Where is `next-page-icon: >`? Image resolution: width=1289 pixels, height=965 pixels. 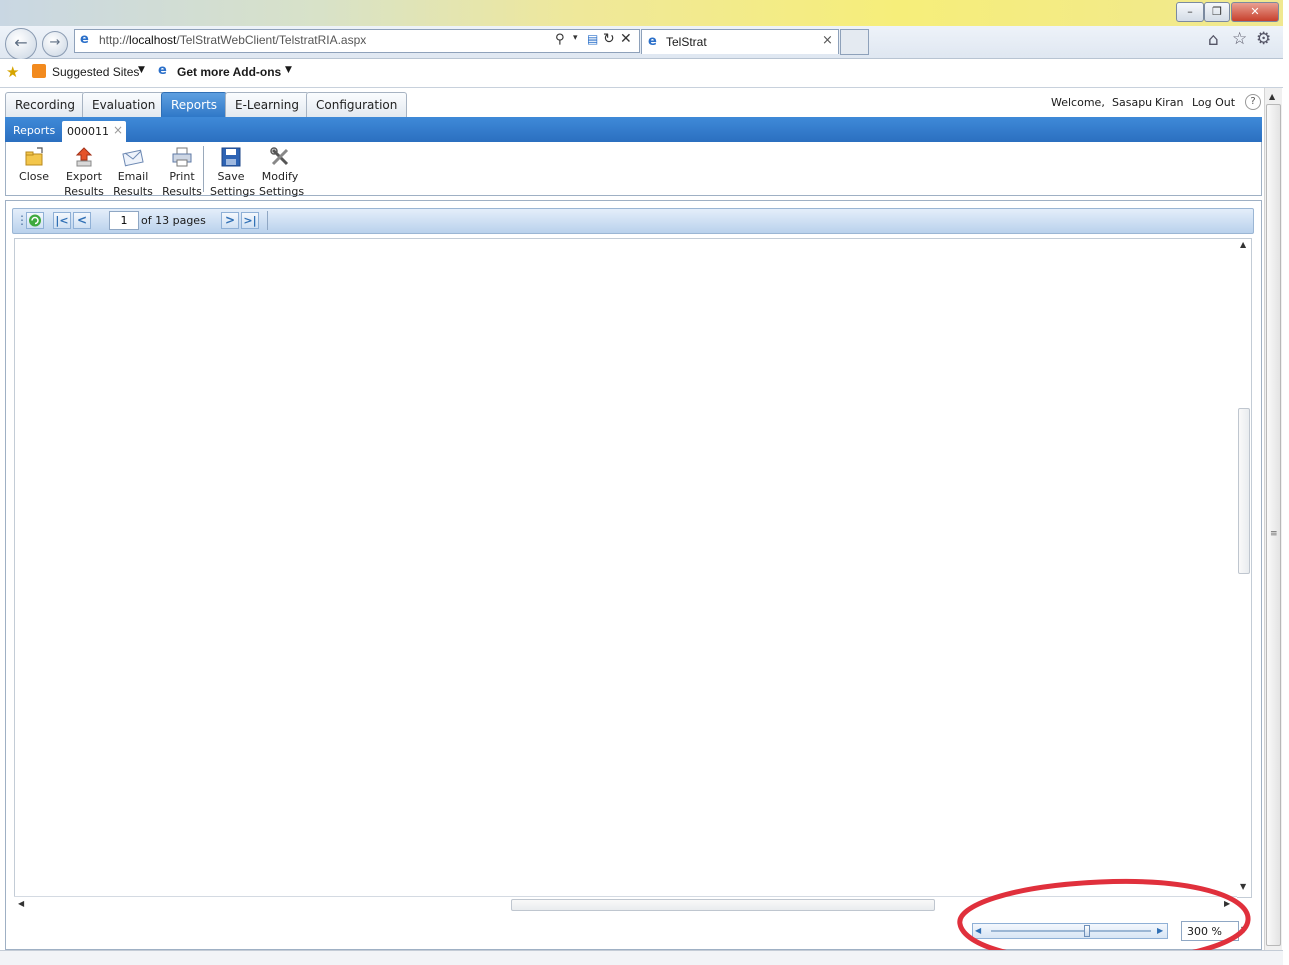 next-page-icon: > is located at coordinates (230, 220).